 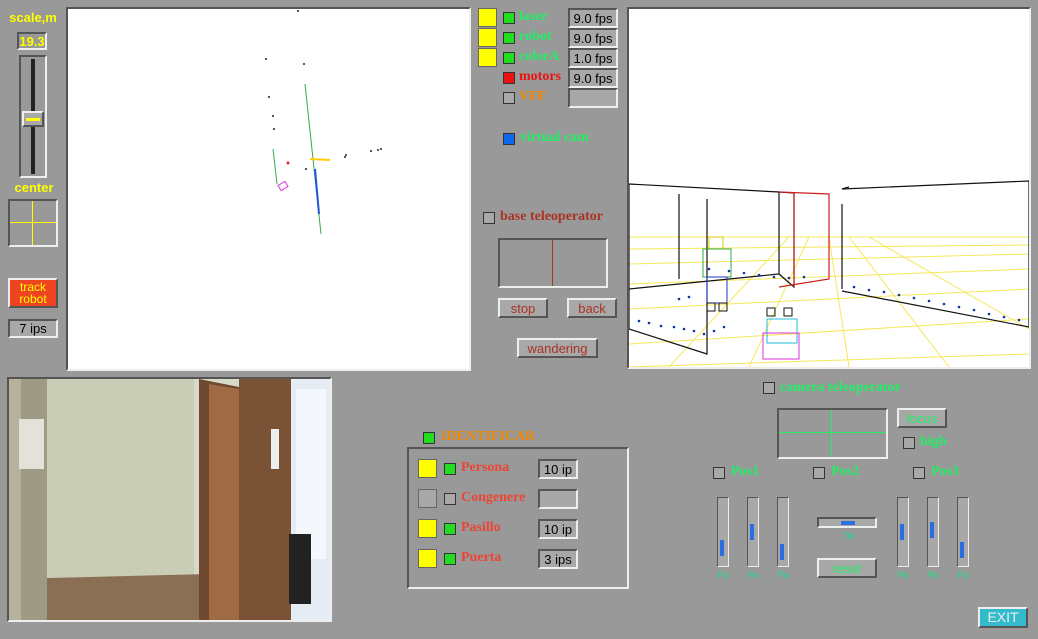 What do you see at coordinates (488, 436) in the screenshot?
I see `identificar-title: IDENTIFICAR` at bounding box center [488, 436].